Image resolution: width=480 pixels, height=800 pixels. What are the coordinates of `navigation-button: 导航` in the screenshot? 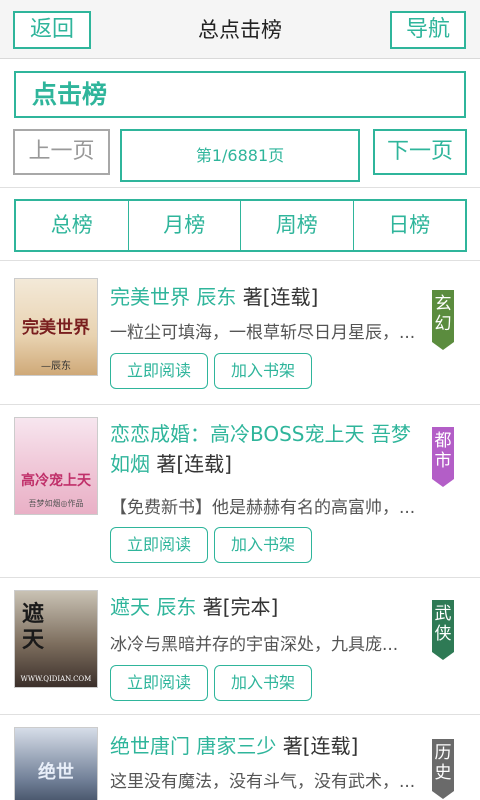 It's located at (428, 30).